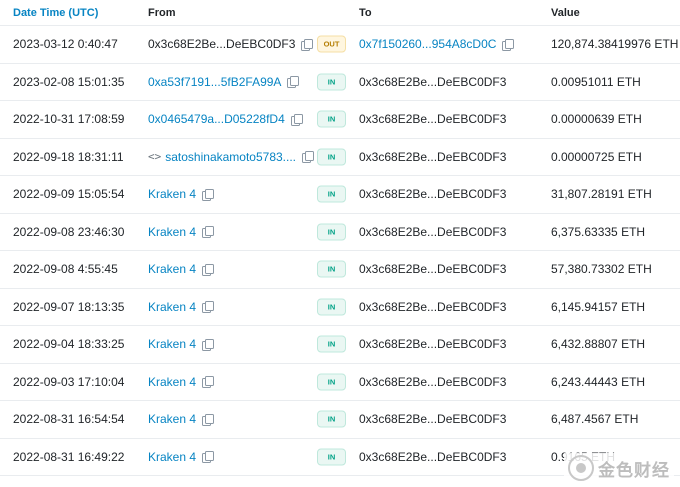 The height and width of the screenshot is (487, 680). Describe the element at coordinates (69, 456) in the screenshot. I see `date-time: 2022-08-31 16:49:22` at that location.